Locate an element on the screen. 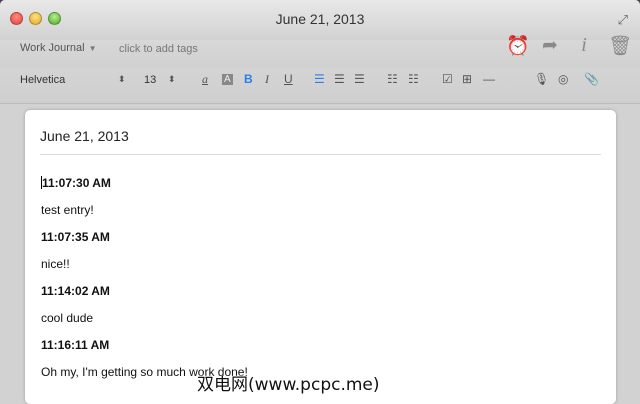  tags-input: click to add tags is located at coordinates (158, 49).